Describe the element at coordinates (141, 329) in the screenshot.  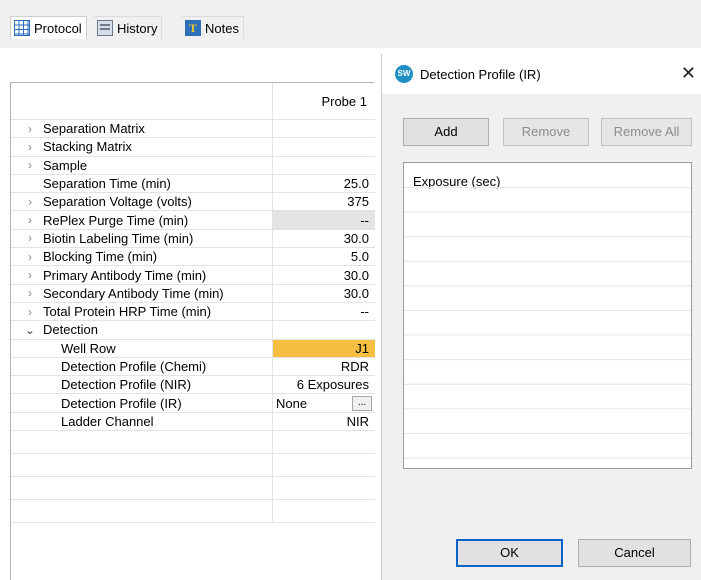
I see `row-name-cell: ⌄ Detection` at that location.